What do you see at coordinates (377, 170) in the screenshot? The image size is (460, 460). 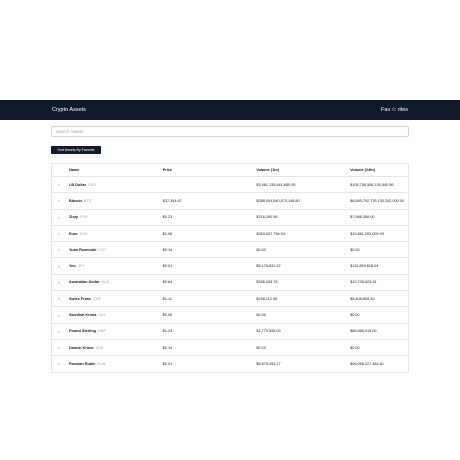 I see `header-volume-24hr: Volume (24hr)` at bounding box center [377, 170].